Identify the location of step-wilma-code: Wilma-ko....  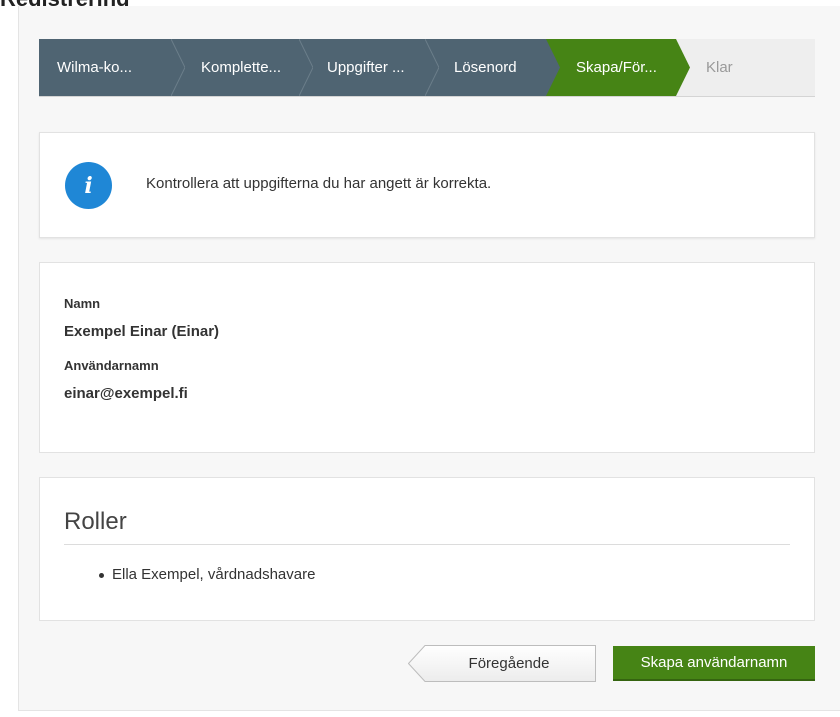
(112, 67).